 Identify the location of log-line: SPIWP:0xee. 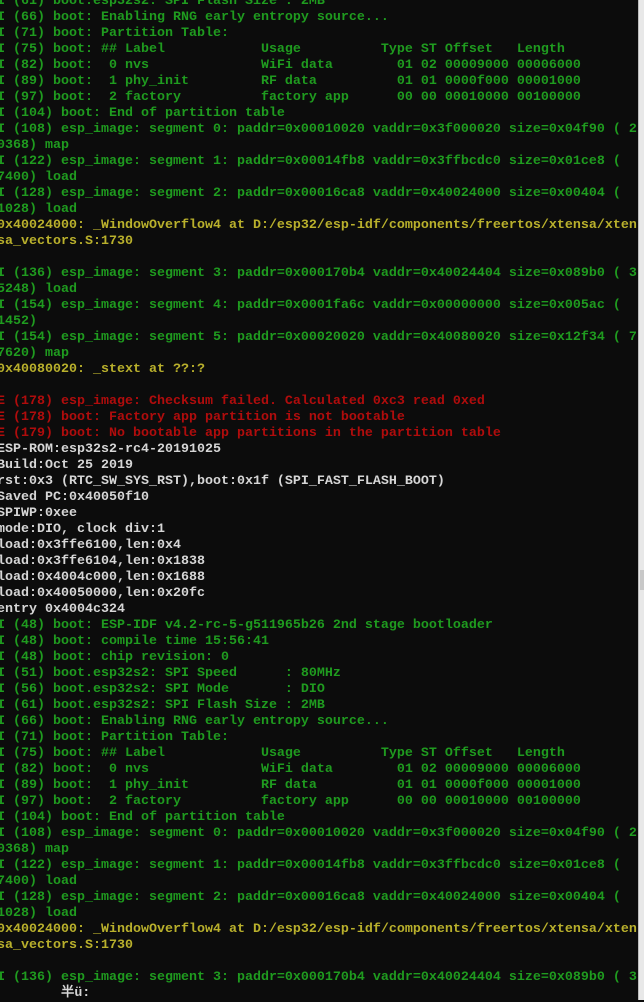
(38, 513).